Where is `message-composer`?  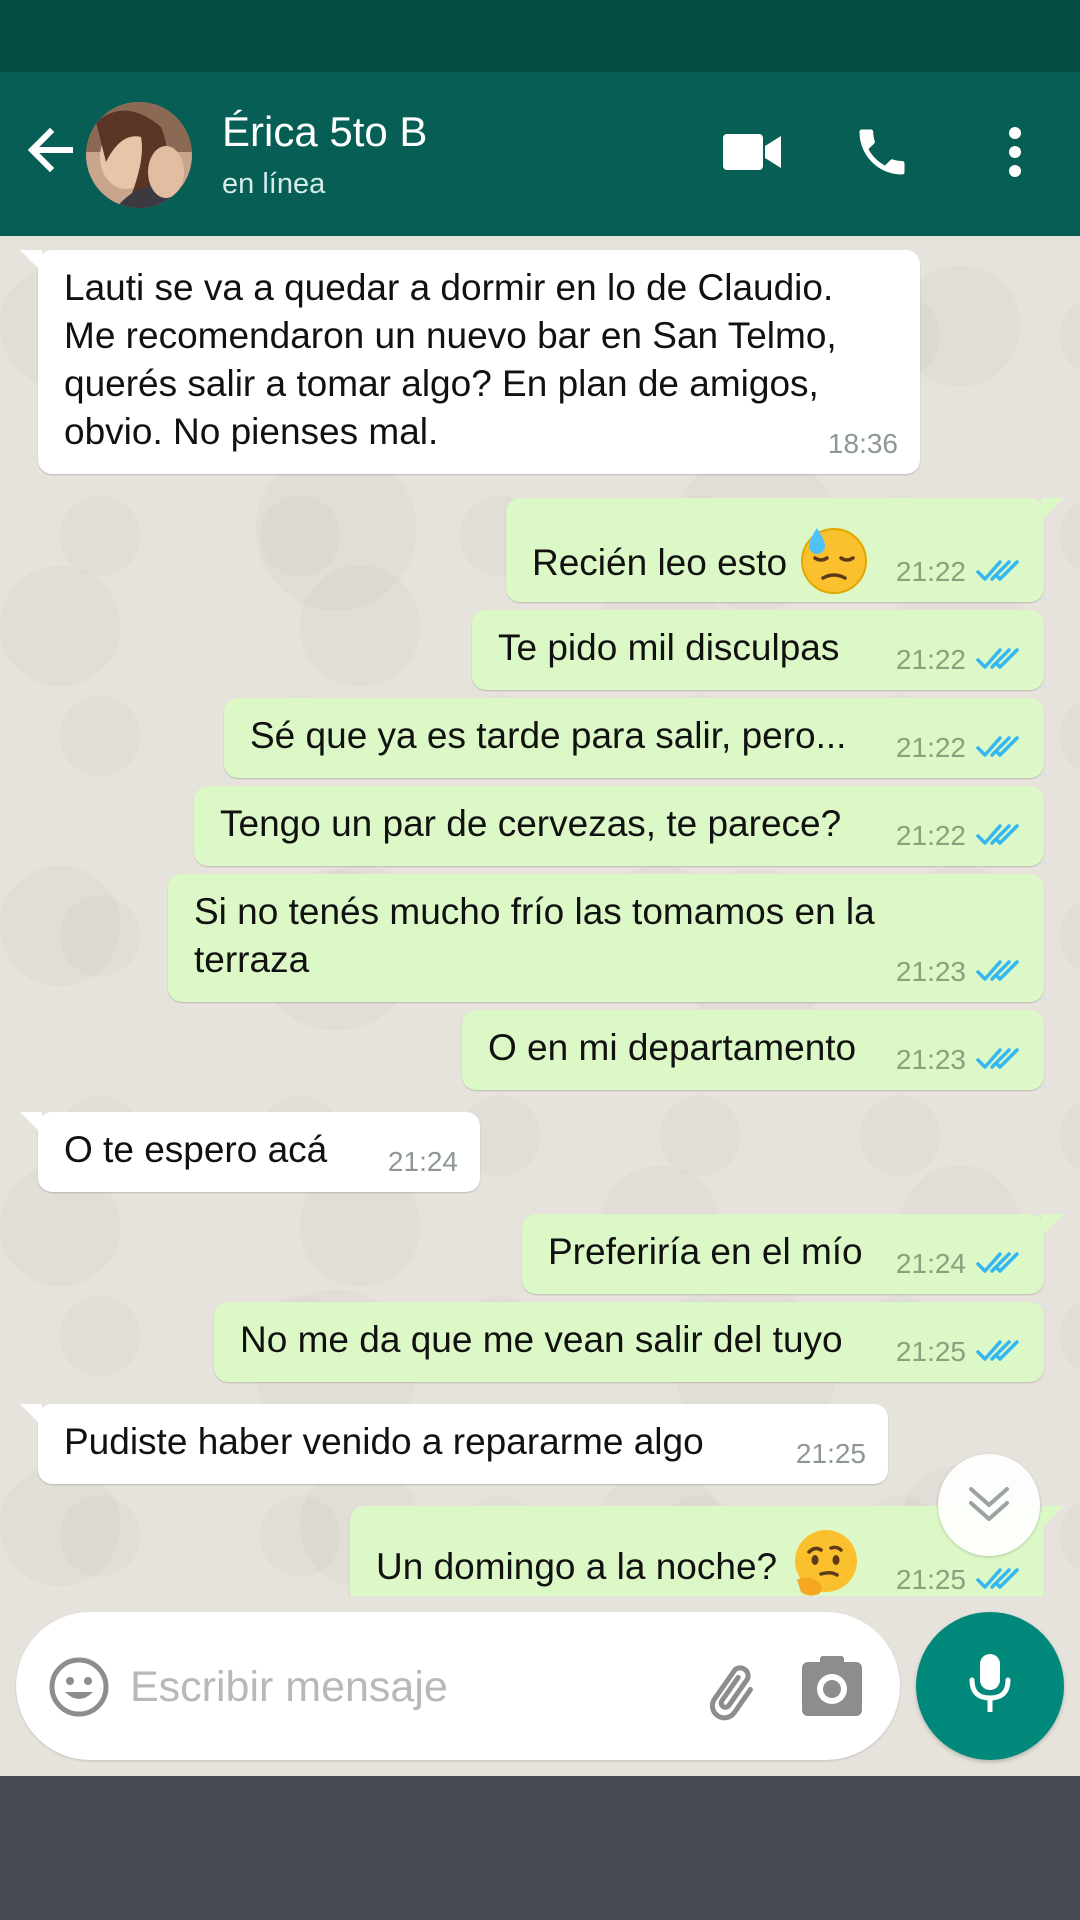 message-composer is located at coordinates (458, 1686).